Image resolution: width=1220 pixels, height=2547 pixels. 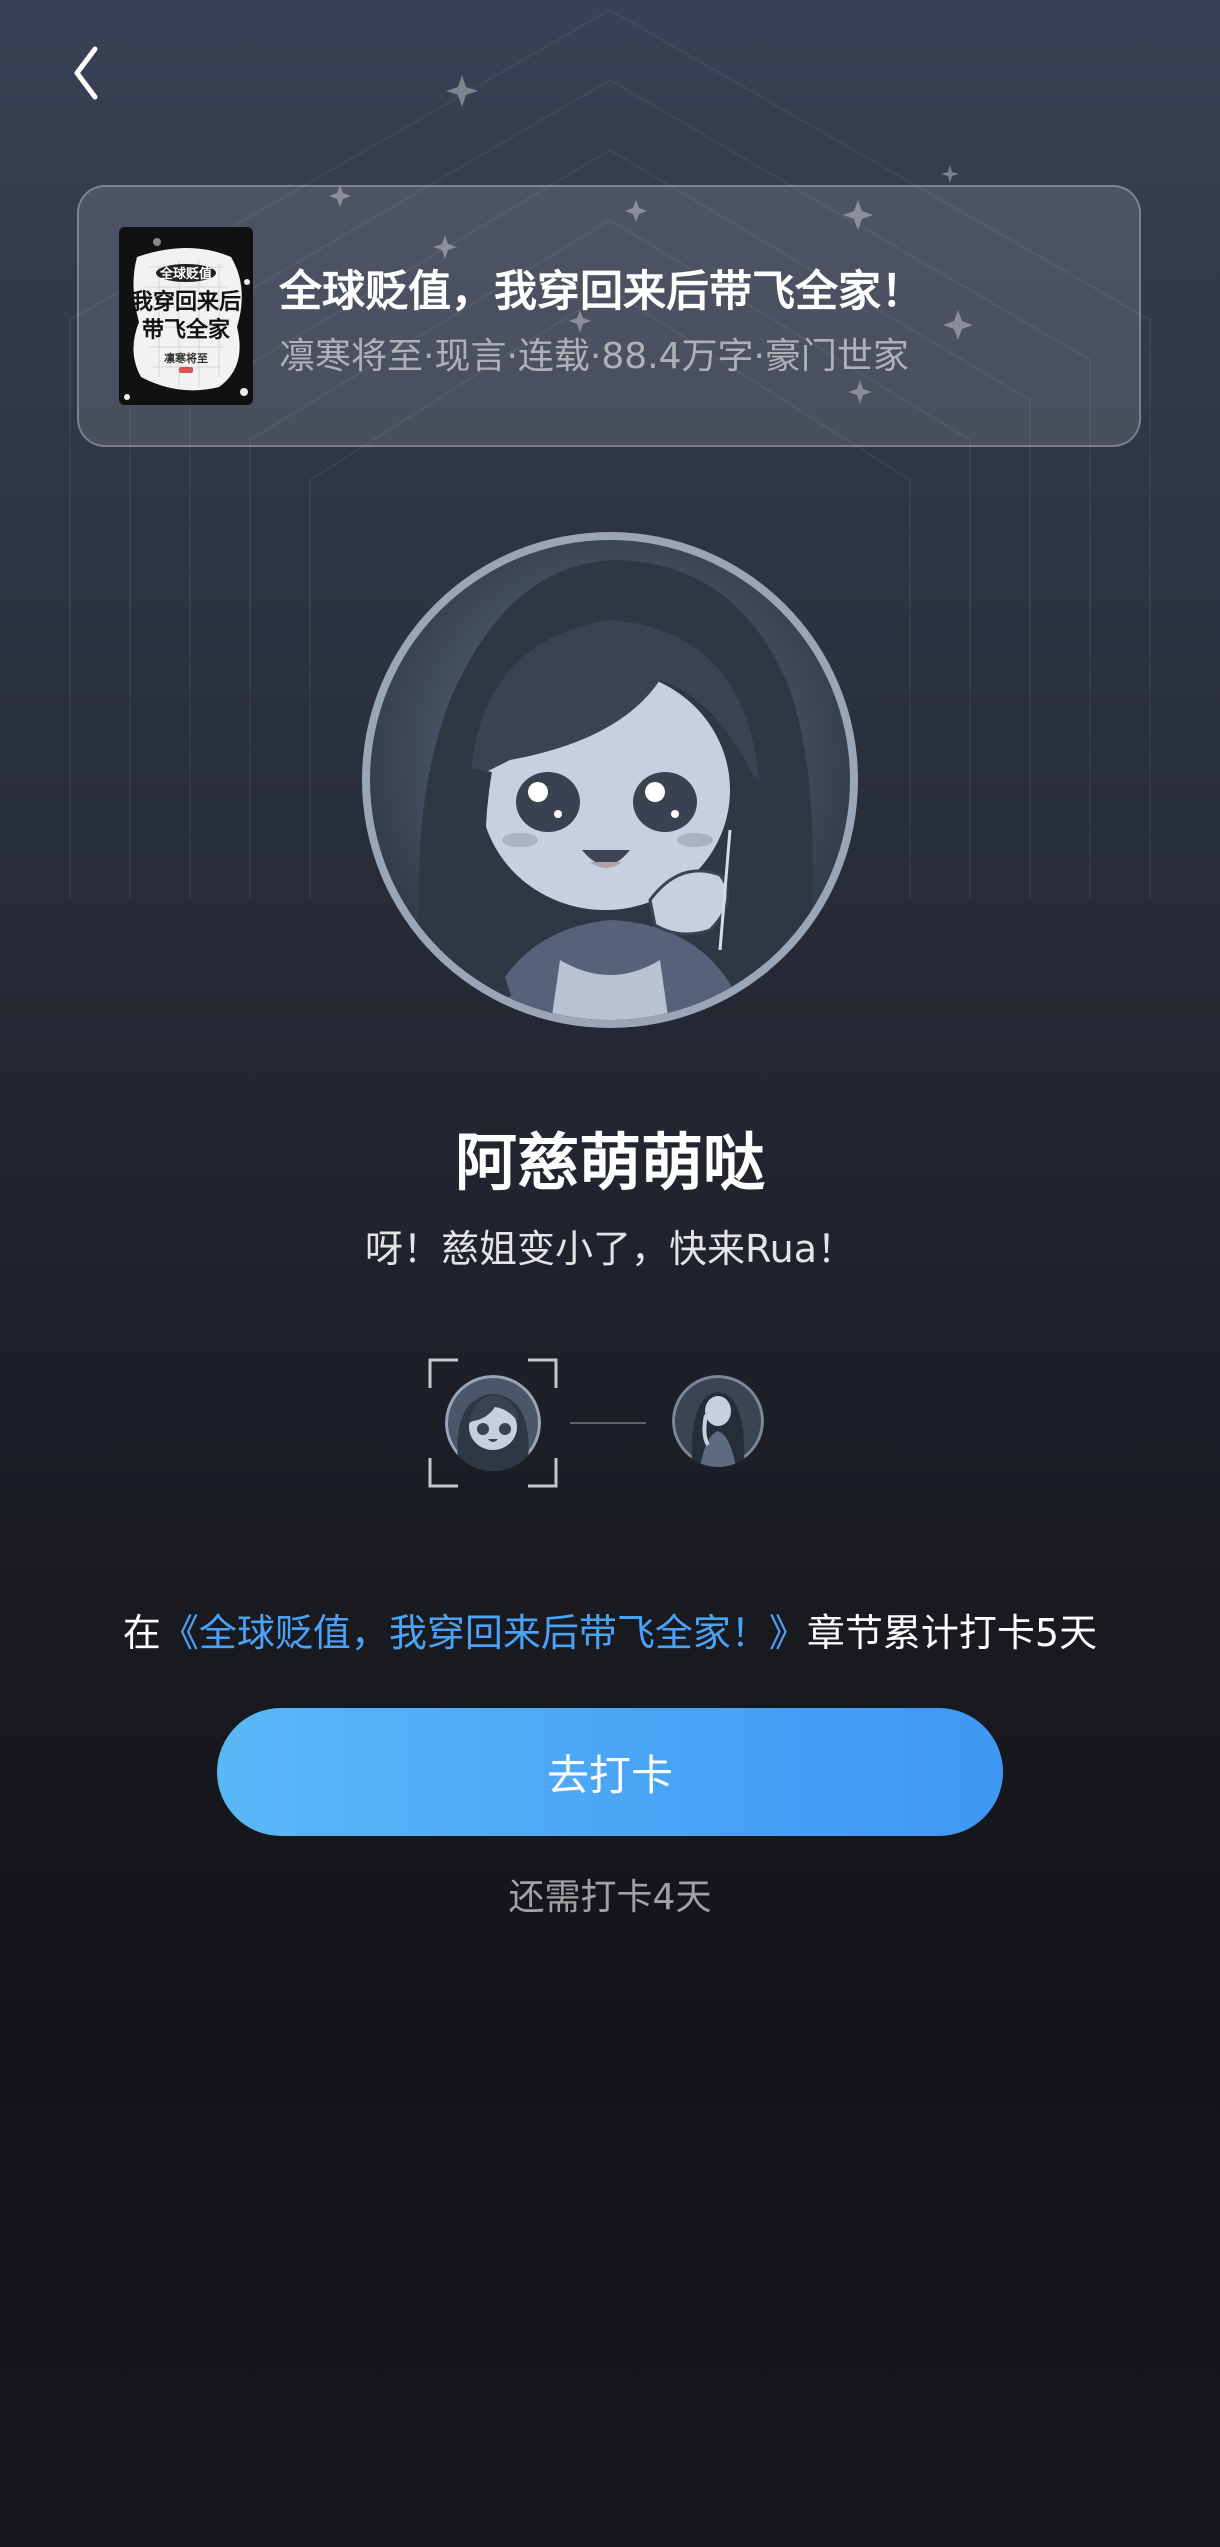 I want to click on checkin-progress-text: 在《全球贬值，我穿回来后带飞全家！》章节累计打卡5天, so click(x=610, y=1629).